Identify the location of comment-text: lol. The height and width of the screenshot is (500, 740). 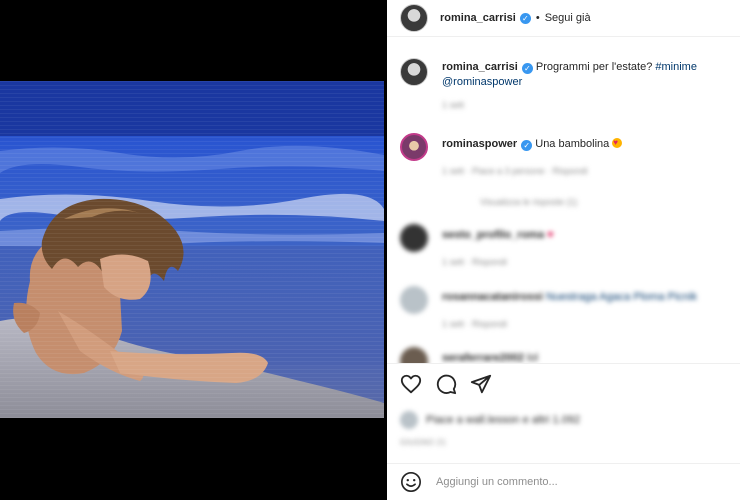
(533, 357).